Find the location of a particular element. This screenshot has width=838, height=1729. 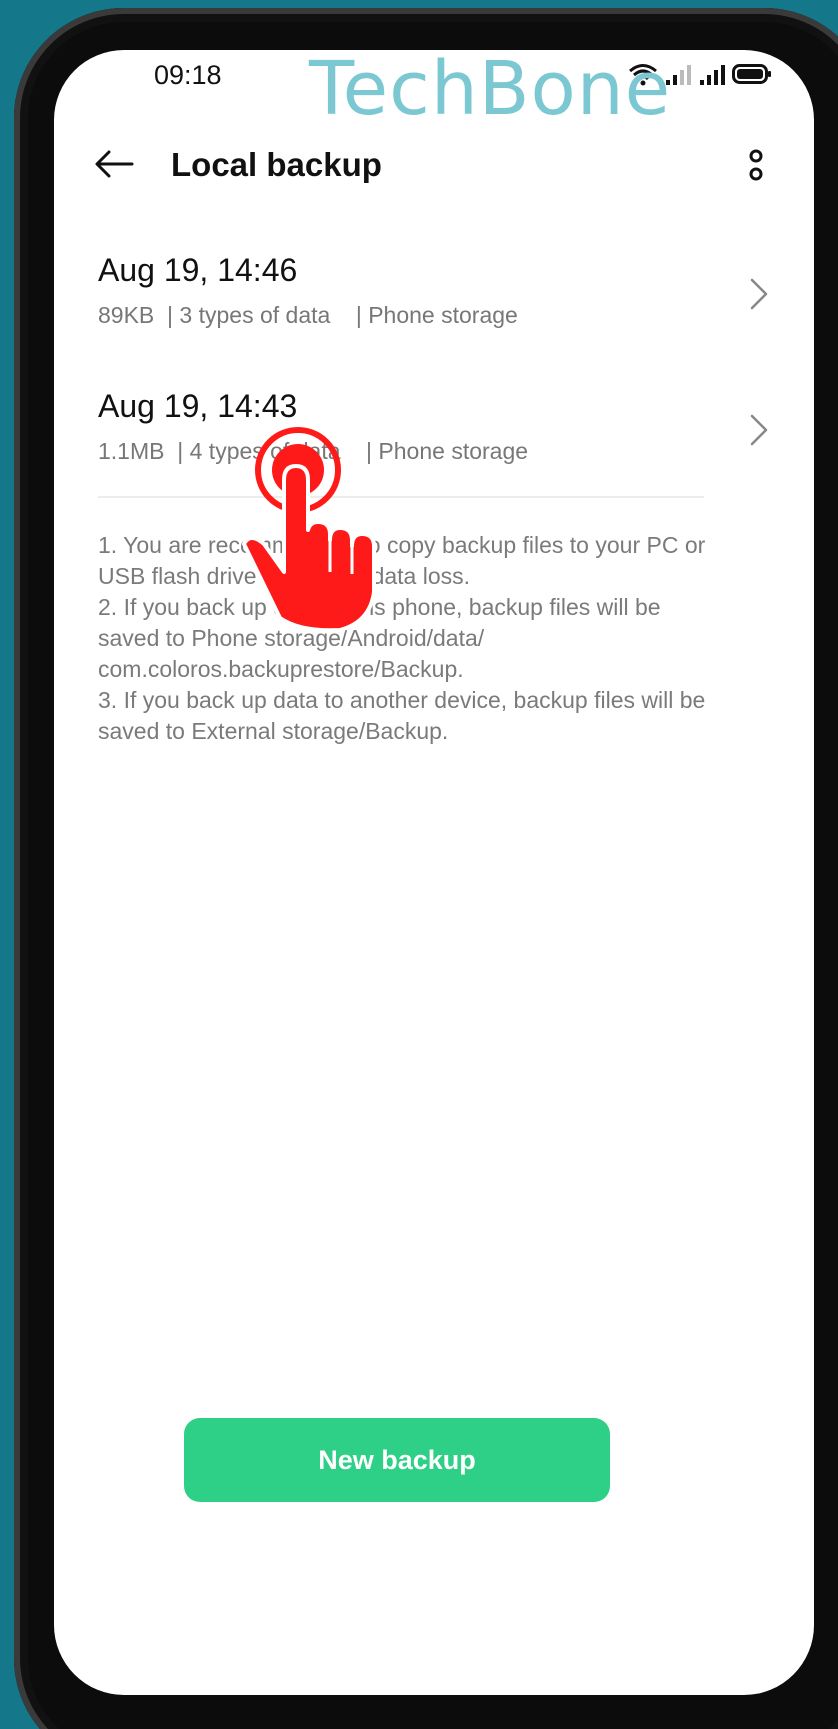

backup-date: Aug 19, 14:43 is located at coordinates (198, 406).